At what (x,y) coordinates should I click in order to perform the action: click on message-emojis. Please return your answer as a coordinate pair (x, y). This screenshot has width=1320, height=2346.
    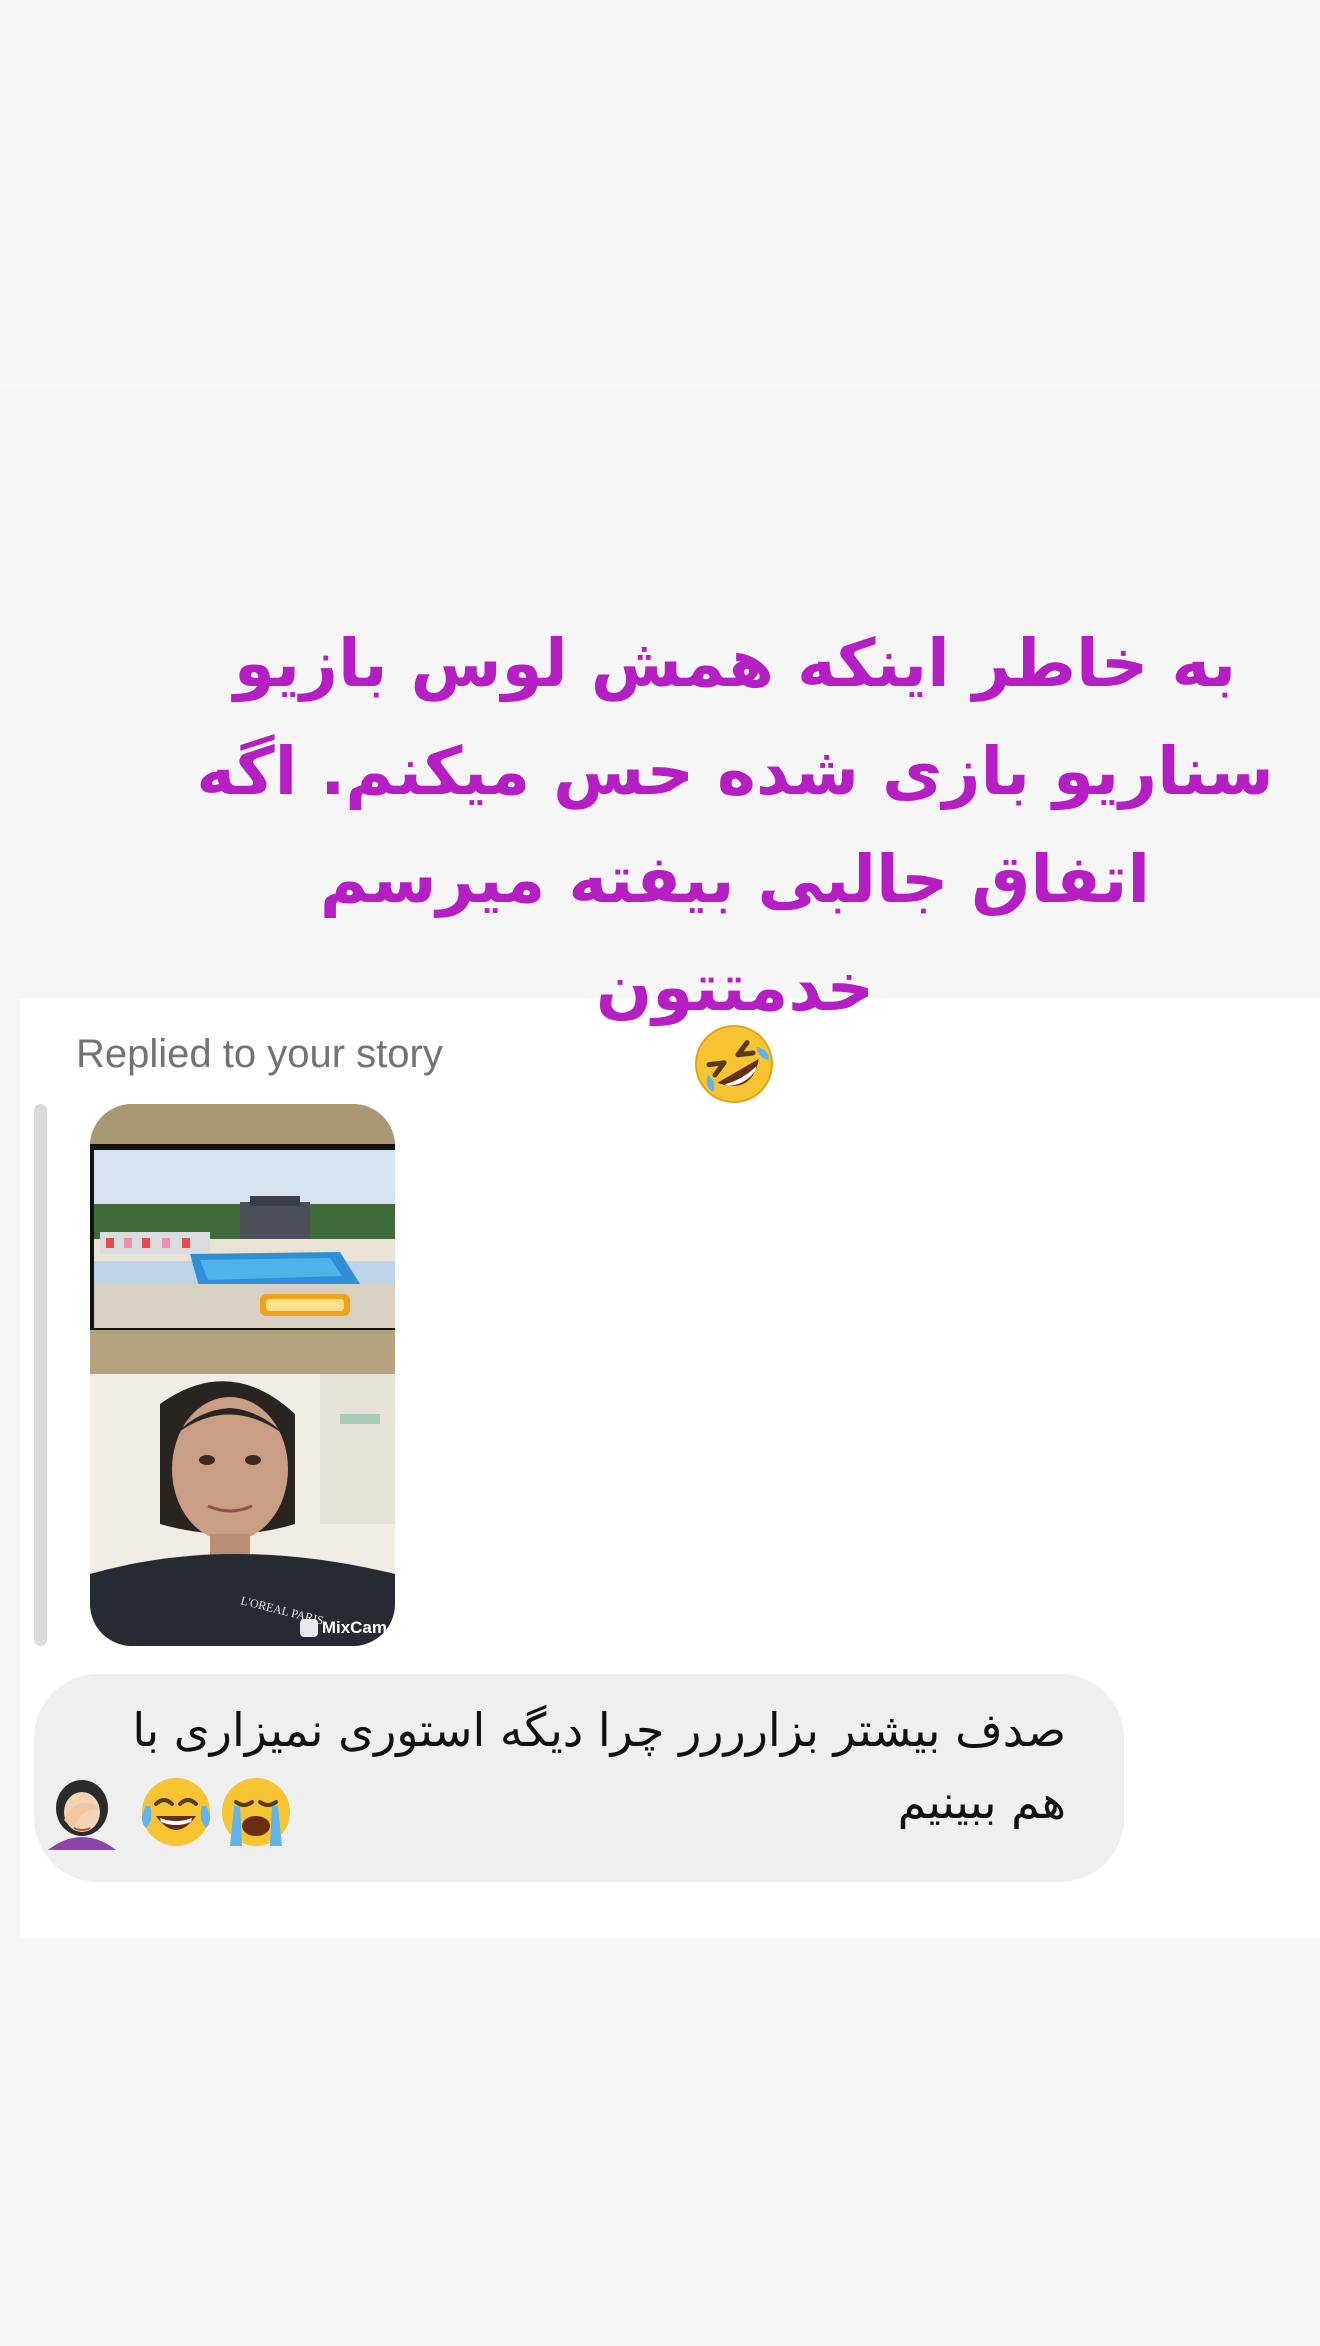
    Looking at the image, I should click on (169, 1814).